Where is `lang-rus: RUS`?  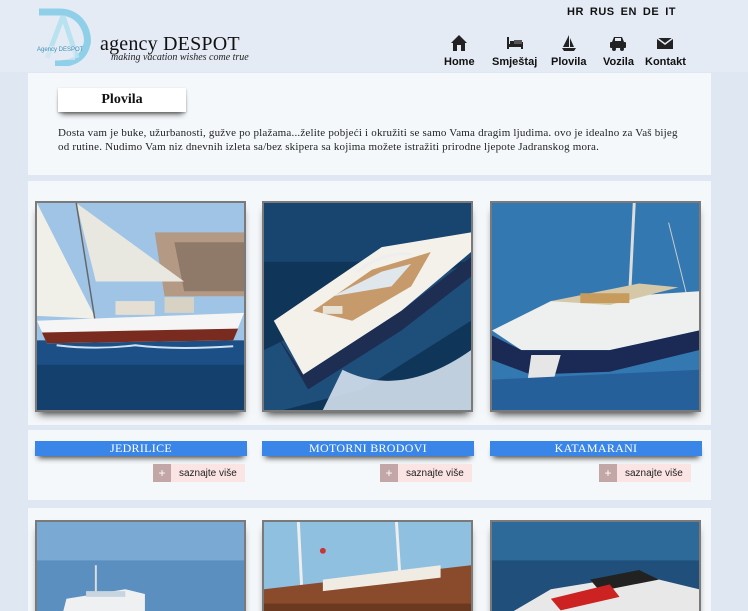
lang-rus: RUS is located at coordinates (602, 12).